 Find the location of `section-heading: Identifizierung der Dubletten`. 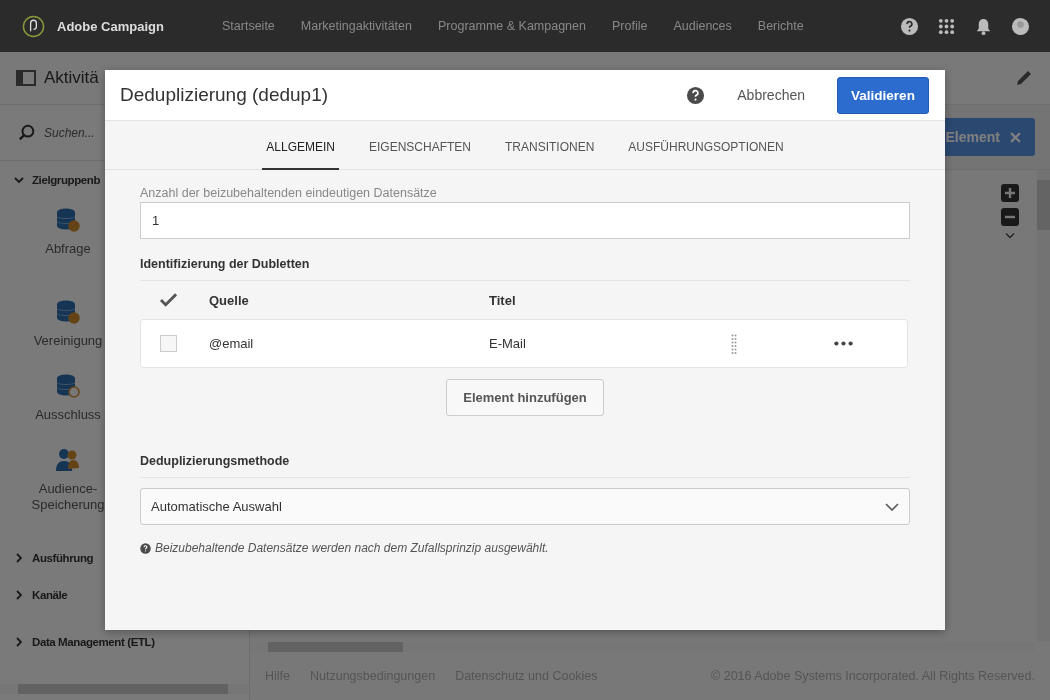

section-heading: Identifizierung der Dubletten is located at coordinates (525, 260).